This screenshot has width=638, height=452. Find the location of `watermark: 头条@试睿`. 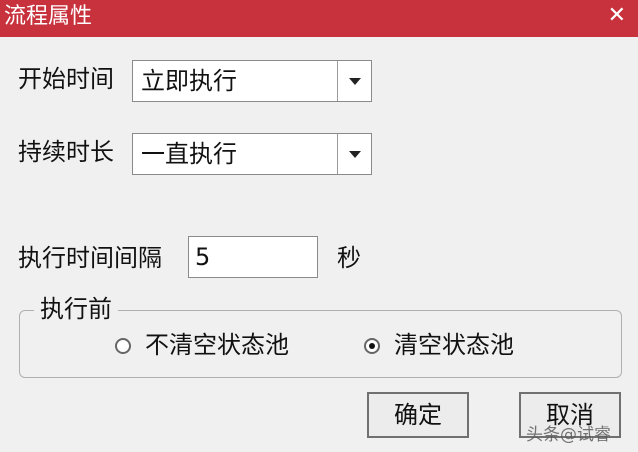

watermark: 头条@试睿 is located at coordinates (568, 435).